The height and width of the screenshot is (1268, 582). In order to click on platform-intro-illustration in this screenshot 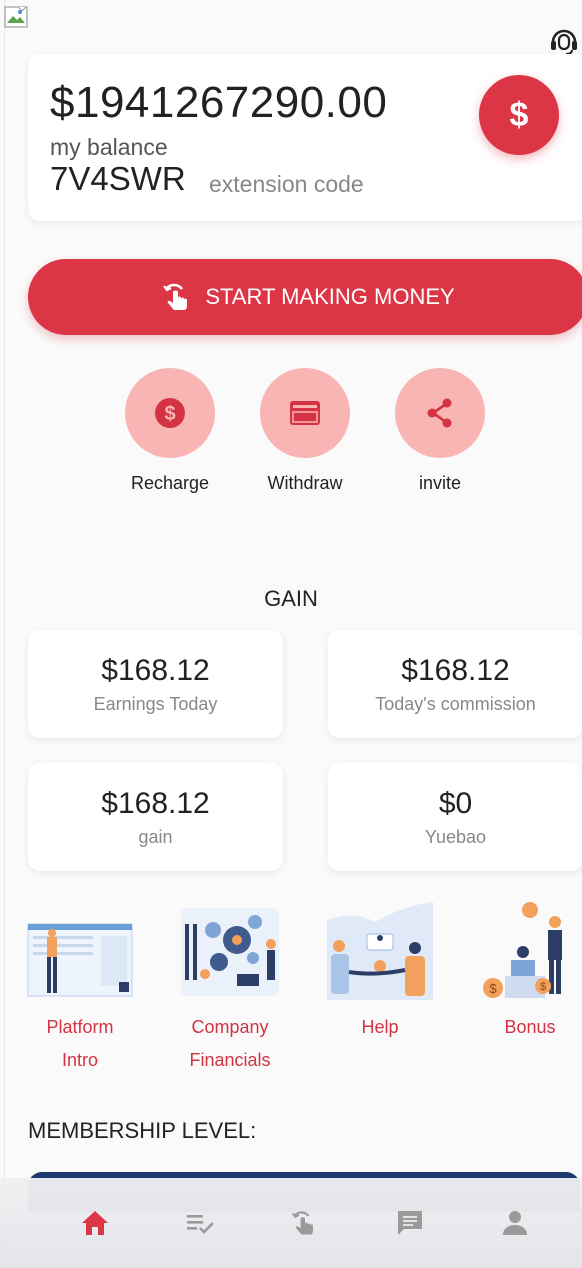, I will do `click(80, 960)`.